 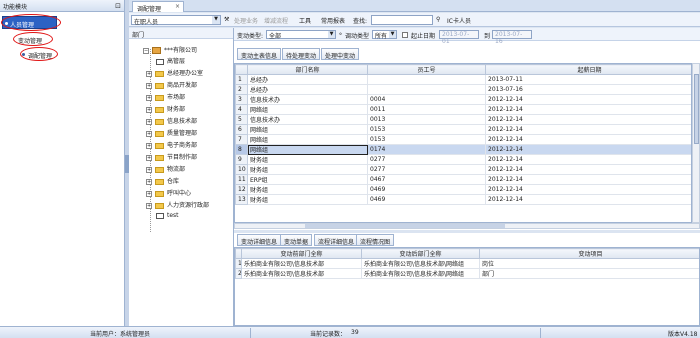 I want to click on tree-node: + 呼叫中心, so click(x=168, y=193).